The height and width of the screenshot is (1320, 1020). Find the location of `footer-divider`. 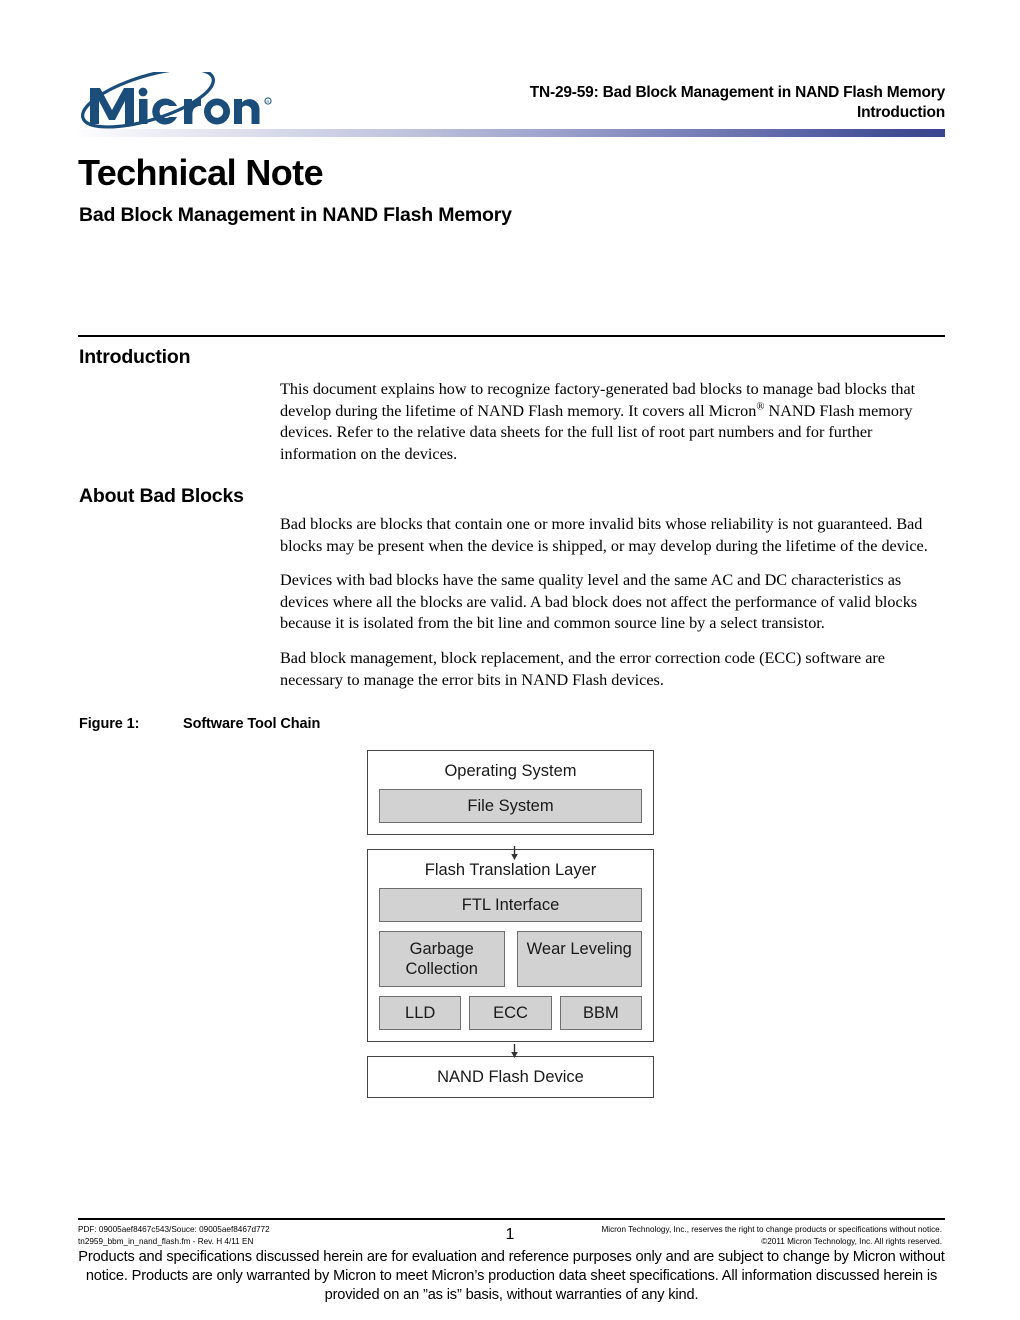

footer-divider is located at coordinates (511, 1219).